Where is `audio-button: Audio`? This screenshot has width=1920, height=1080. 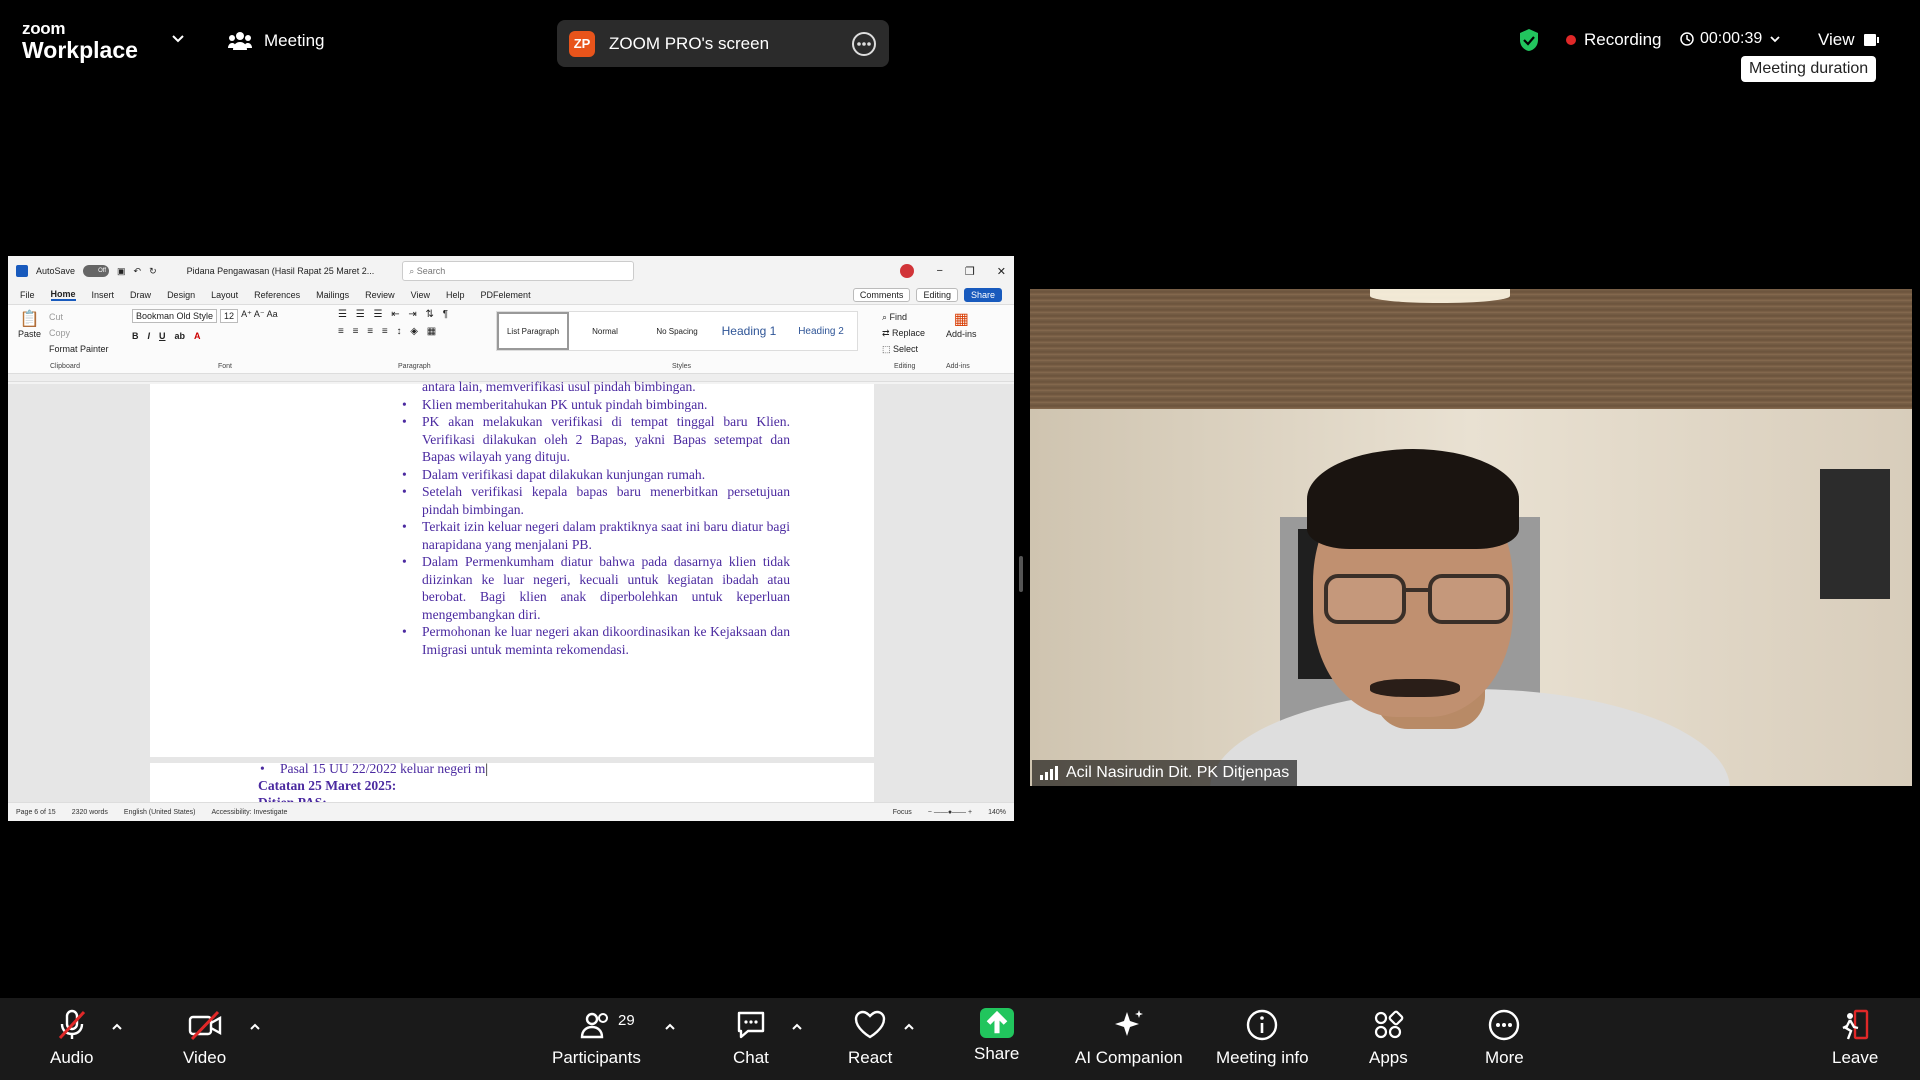 audio-button: Audio is located at coordinates (71, 1038).